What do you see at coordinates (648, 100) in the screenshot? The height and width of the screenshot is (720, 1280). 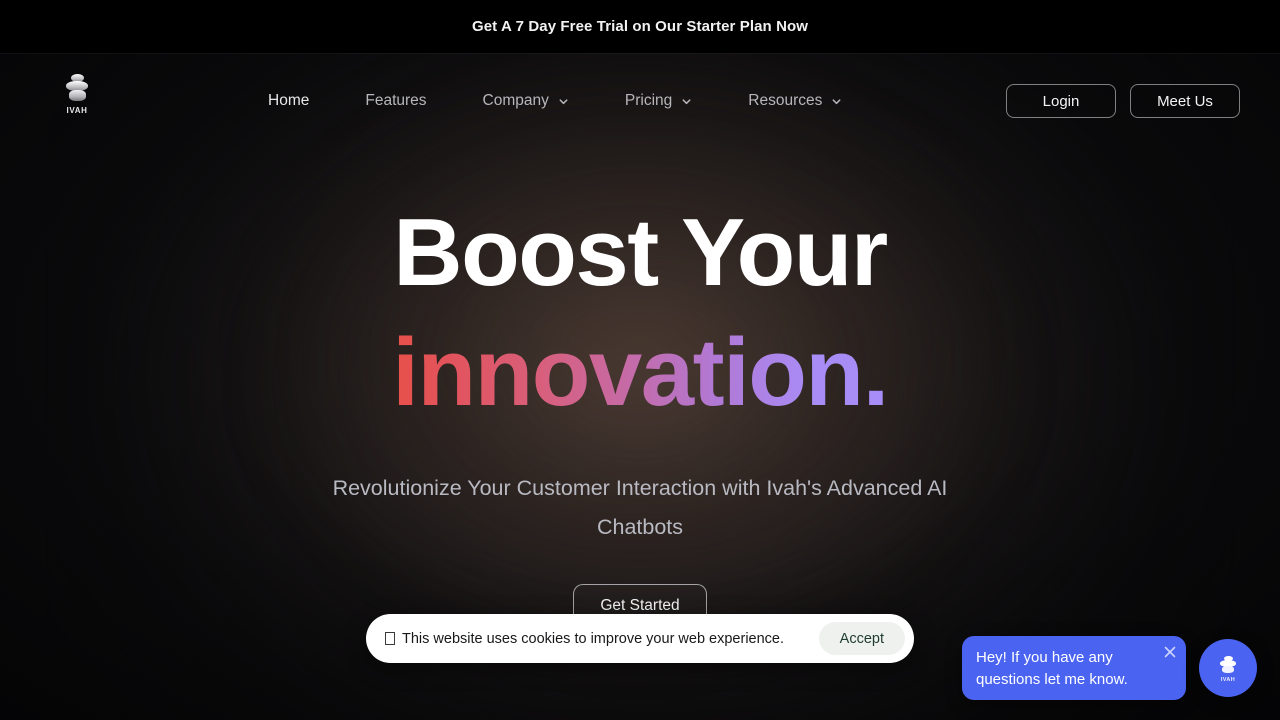 I see `nav-item-label: Pricing` at bounding box center [648, 100].